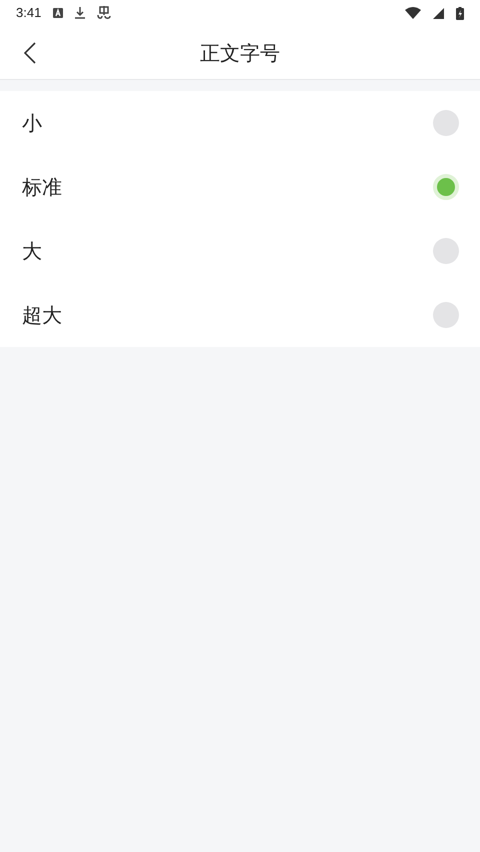 The width and height of the screenshot is (480, 852). What do you see at coordinates (240, 187) in the screenshot?
I see `font-size-option: 标准` at bounding box center [240, 187].